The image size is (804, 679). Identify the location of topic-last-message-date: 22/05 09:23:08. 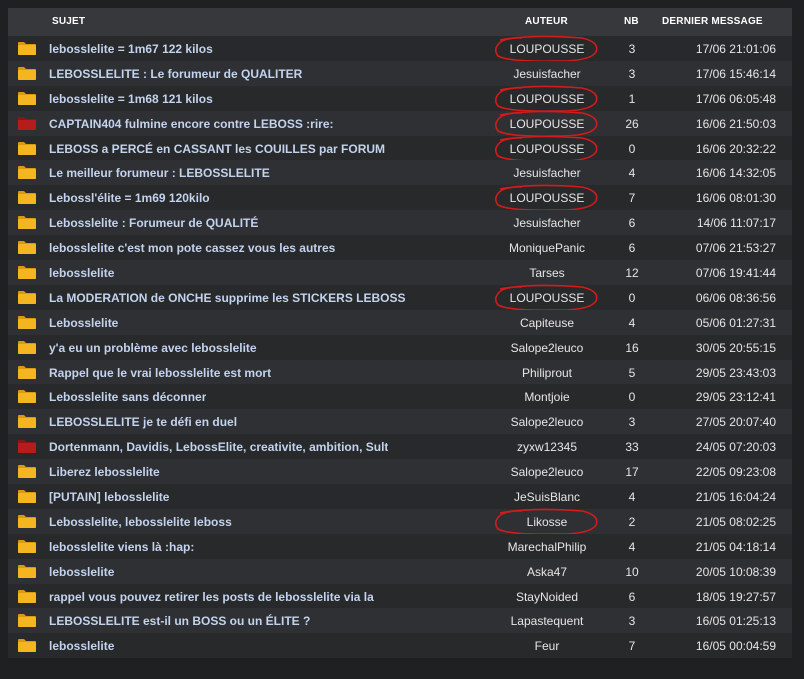
(716, 472).